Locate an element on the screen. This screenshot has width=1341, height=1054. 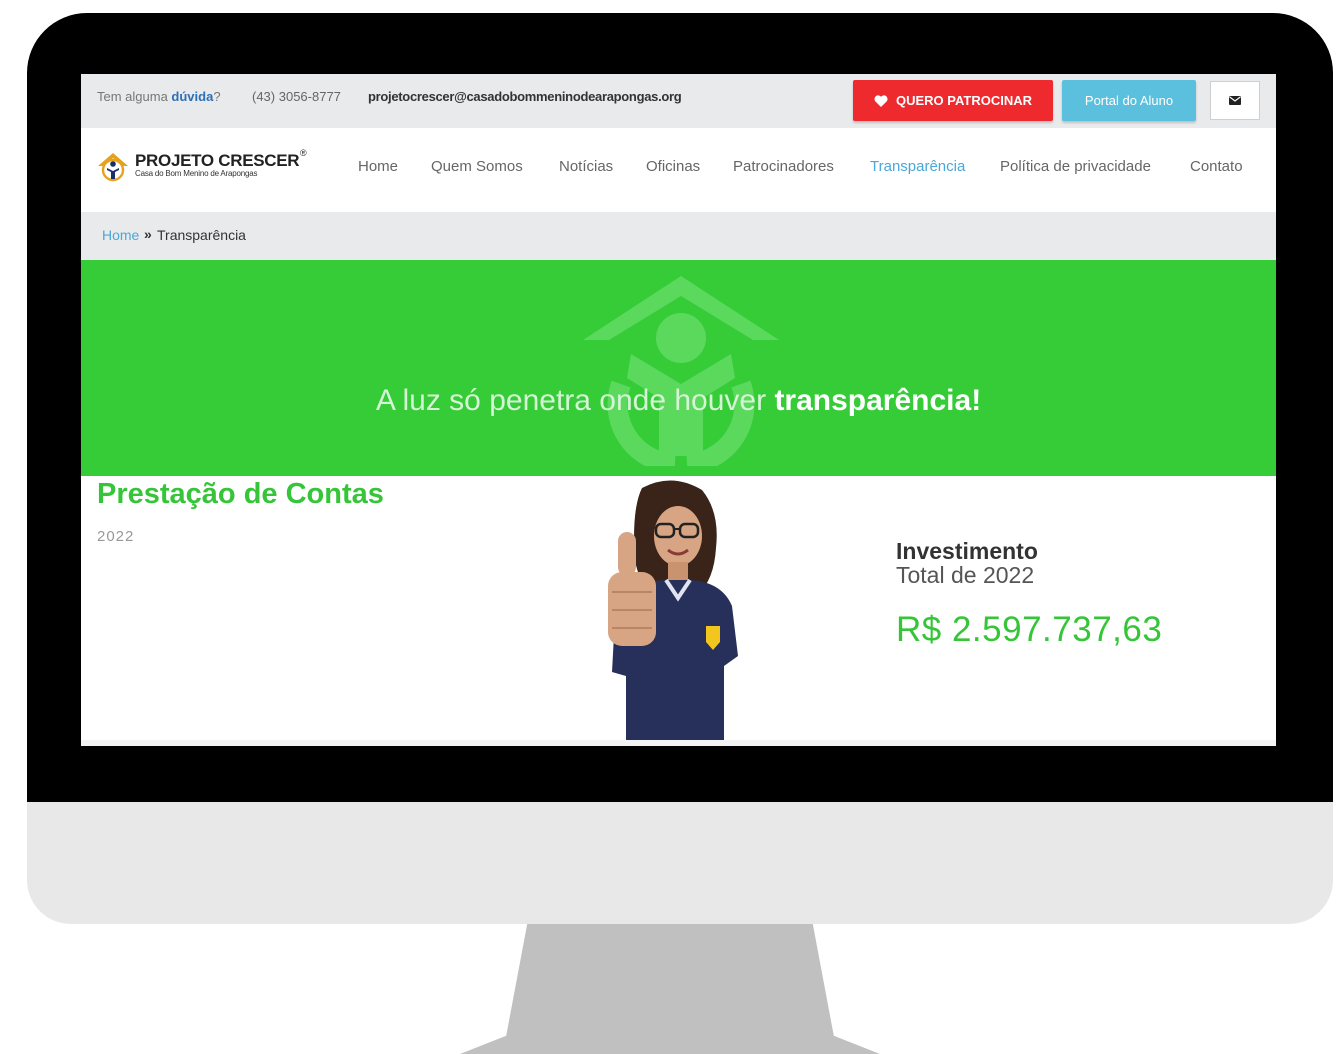
mail-button is located at coordinates (1235, 100).